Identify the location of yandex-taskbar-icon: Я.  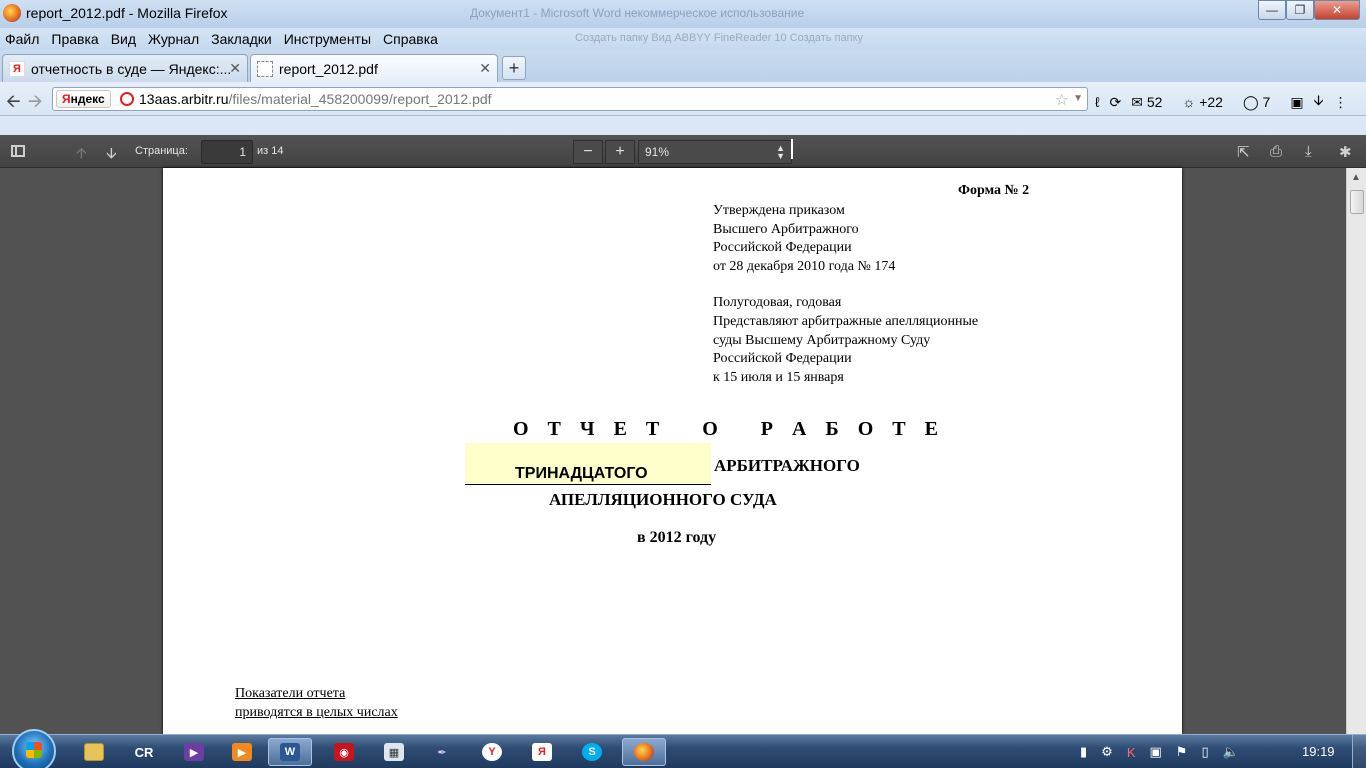
(542, 752).